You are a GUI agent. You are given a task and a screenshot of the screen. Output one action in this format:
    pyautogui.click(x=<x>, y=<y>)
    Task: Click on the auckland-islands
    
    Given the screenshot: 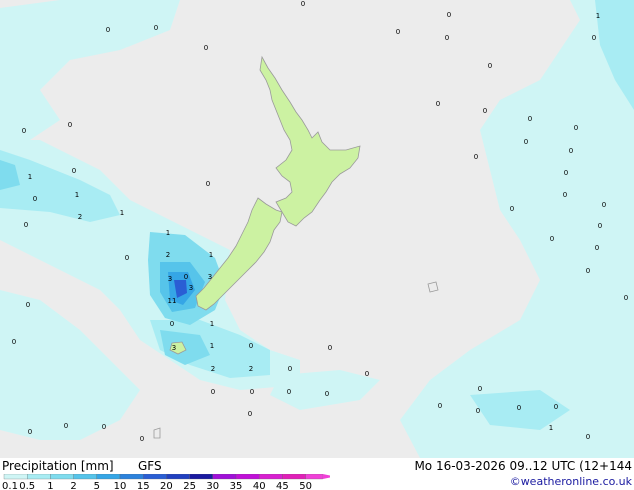 What is the action you would take?
    pyautogui.click(x=157, y=433)
    